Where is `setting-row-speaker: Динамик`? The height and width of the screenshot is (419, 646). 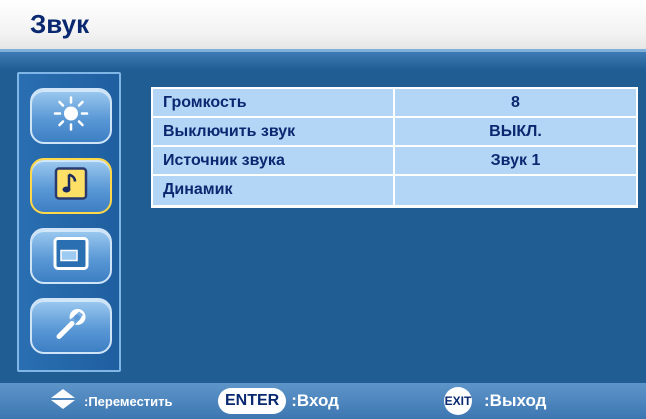
setting-row-speaker: Динамик is located at coordinates (394, 190).